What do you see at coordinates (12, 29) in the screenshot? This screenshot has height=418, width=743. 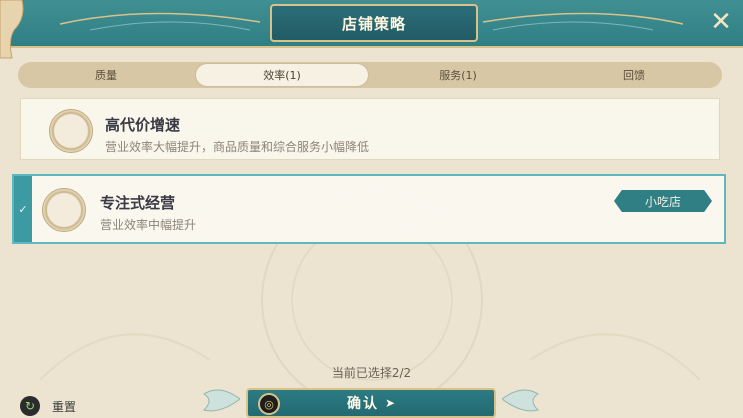 I see `corner-ornament-icon` at bounding box center [12, 29].